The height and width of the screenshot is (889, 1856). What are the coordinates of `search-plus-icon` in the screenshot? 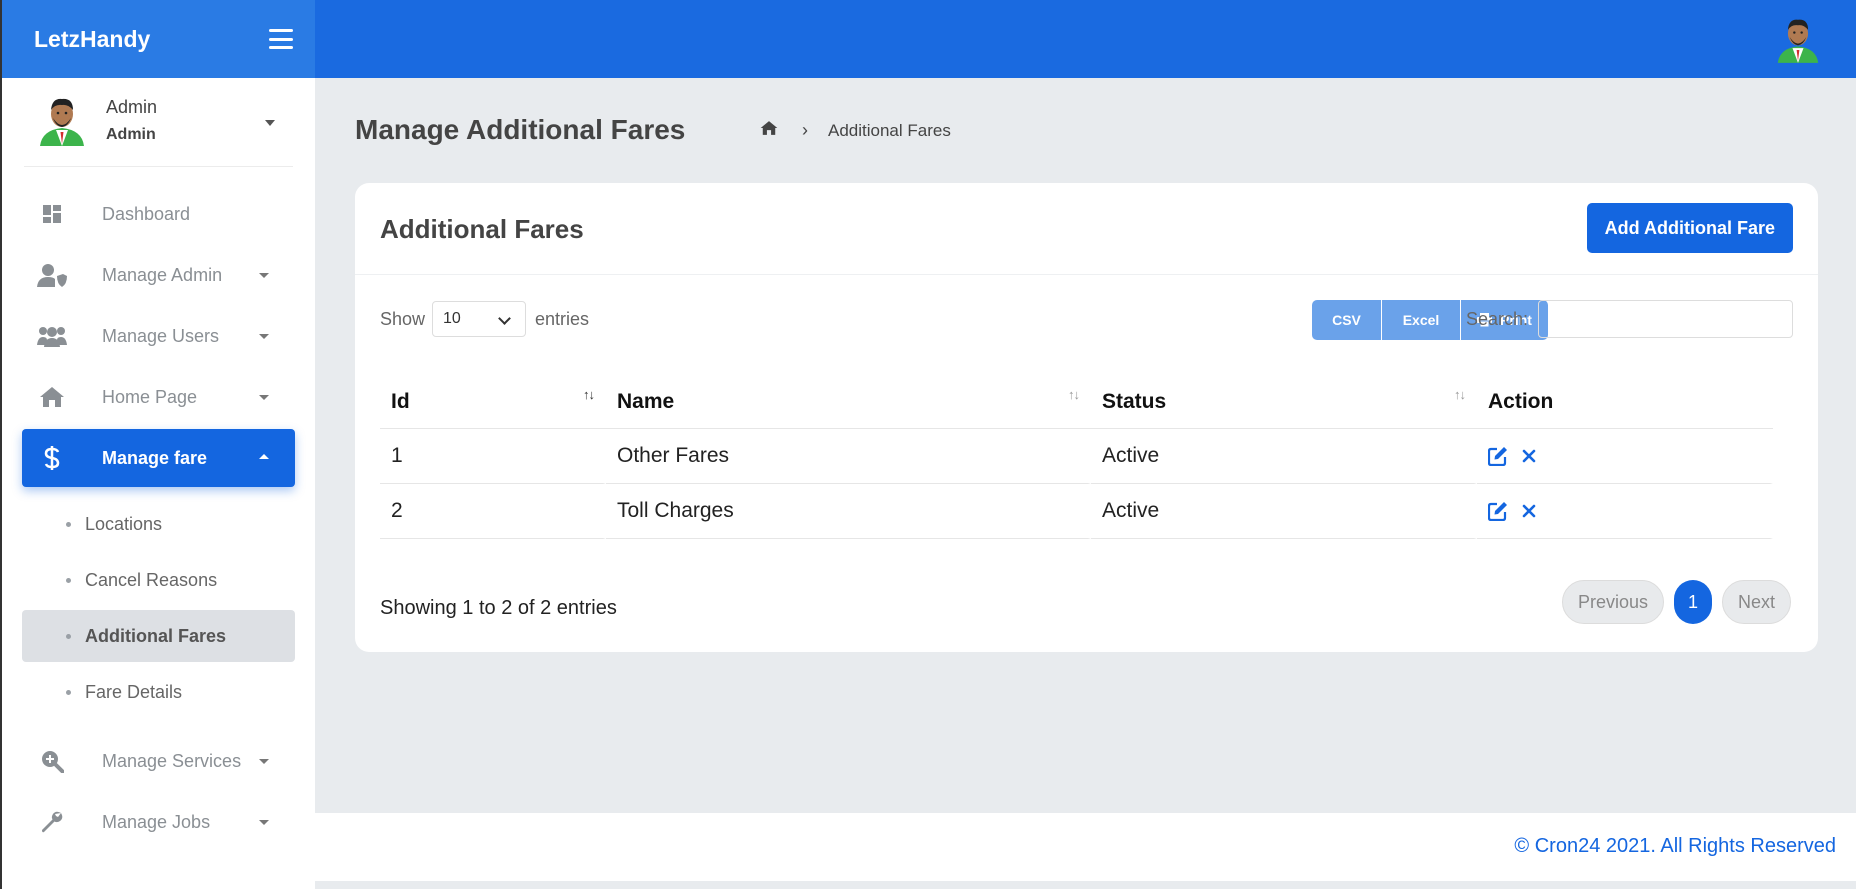 It's located at (52, 761).